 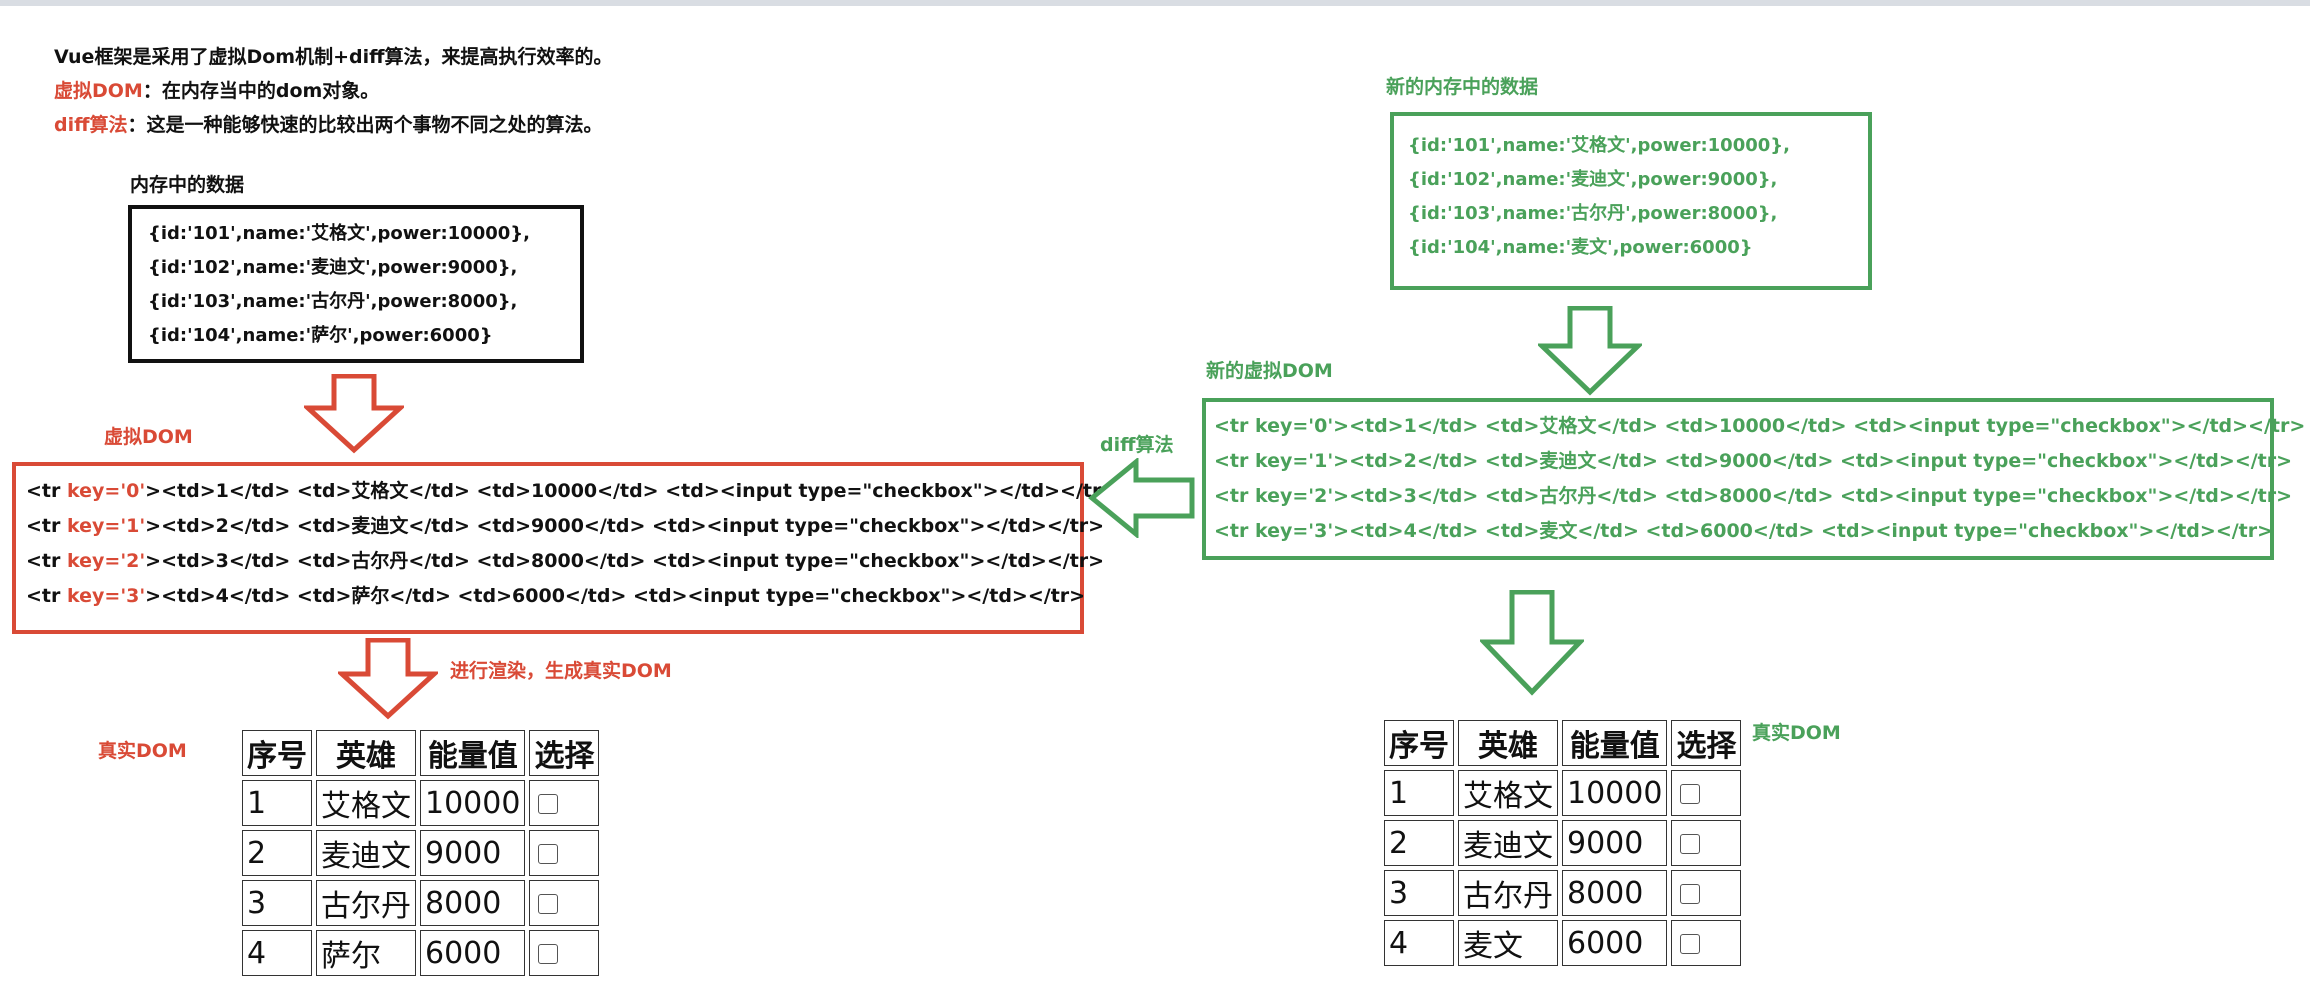 I want to click on cell-index: 4, so click(x=1419, y=943).